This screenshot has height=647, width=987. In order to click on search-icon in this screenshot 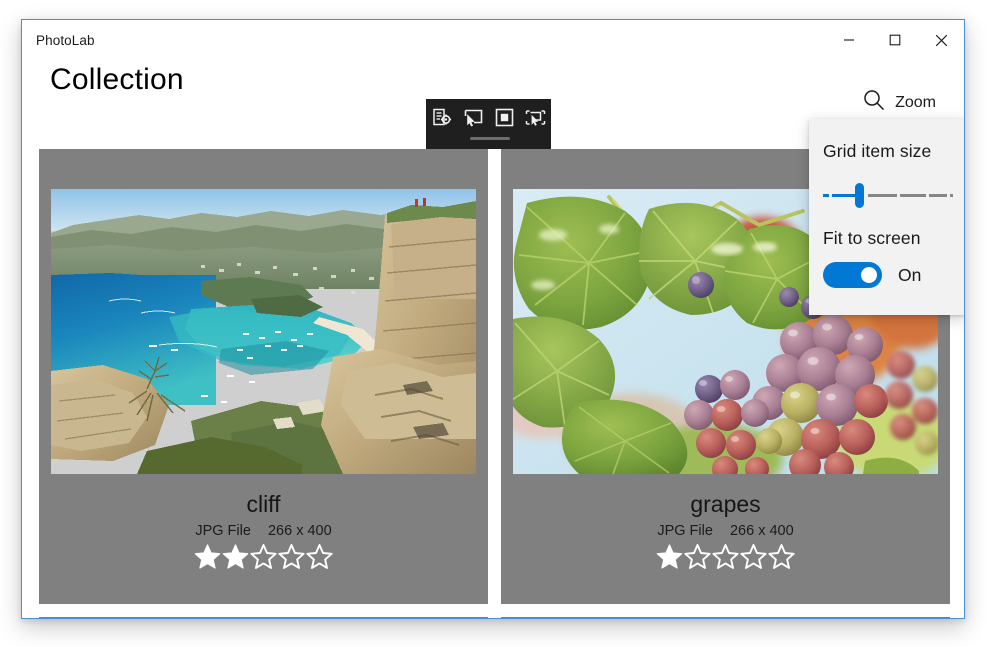, I will do `click(874, 102)`.